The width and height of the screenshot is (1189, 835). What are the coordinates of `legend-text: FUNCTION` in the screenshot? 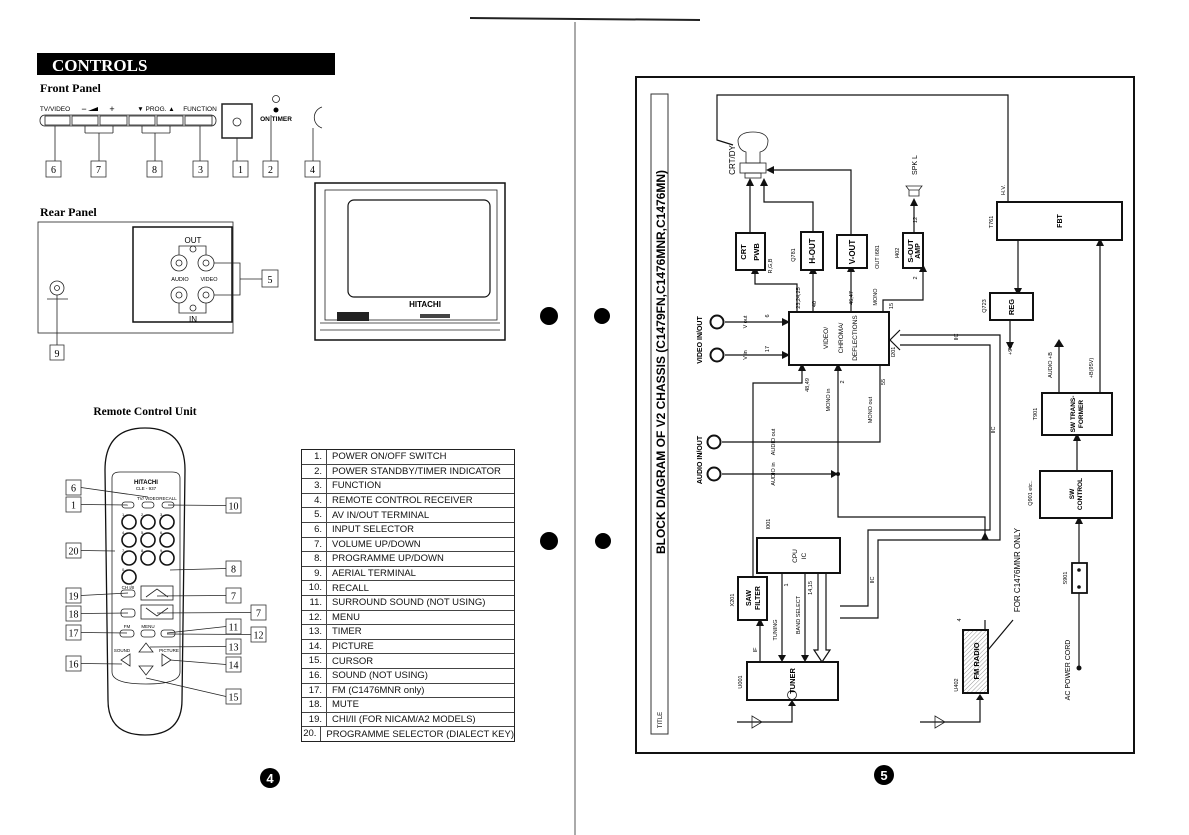 It's located at (357, 486).